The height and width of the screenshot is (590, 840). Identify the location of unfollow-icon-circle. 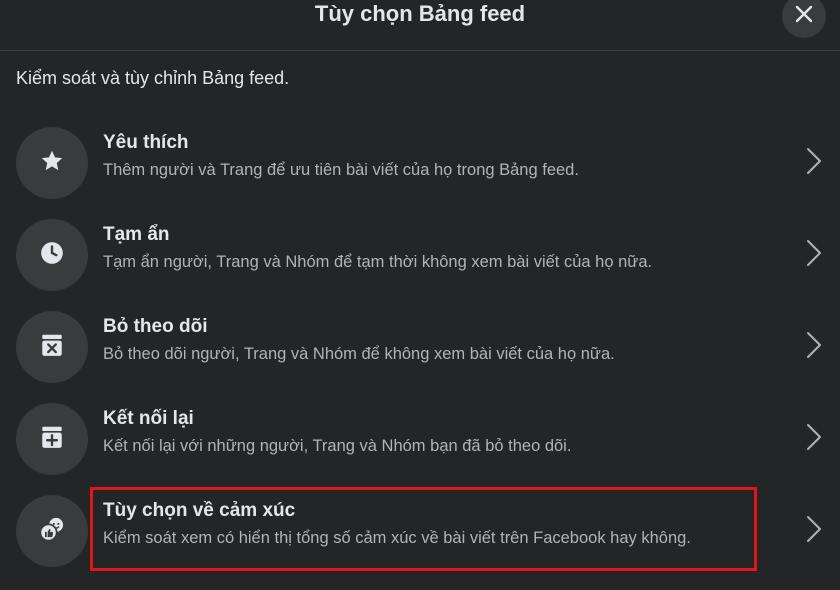
(52, 347).